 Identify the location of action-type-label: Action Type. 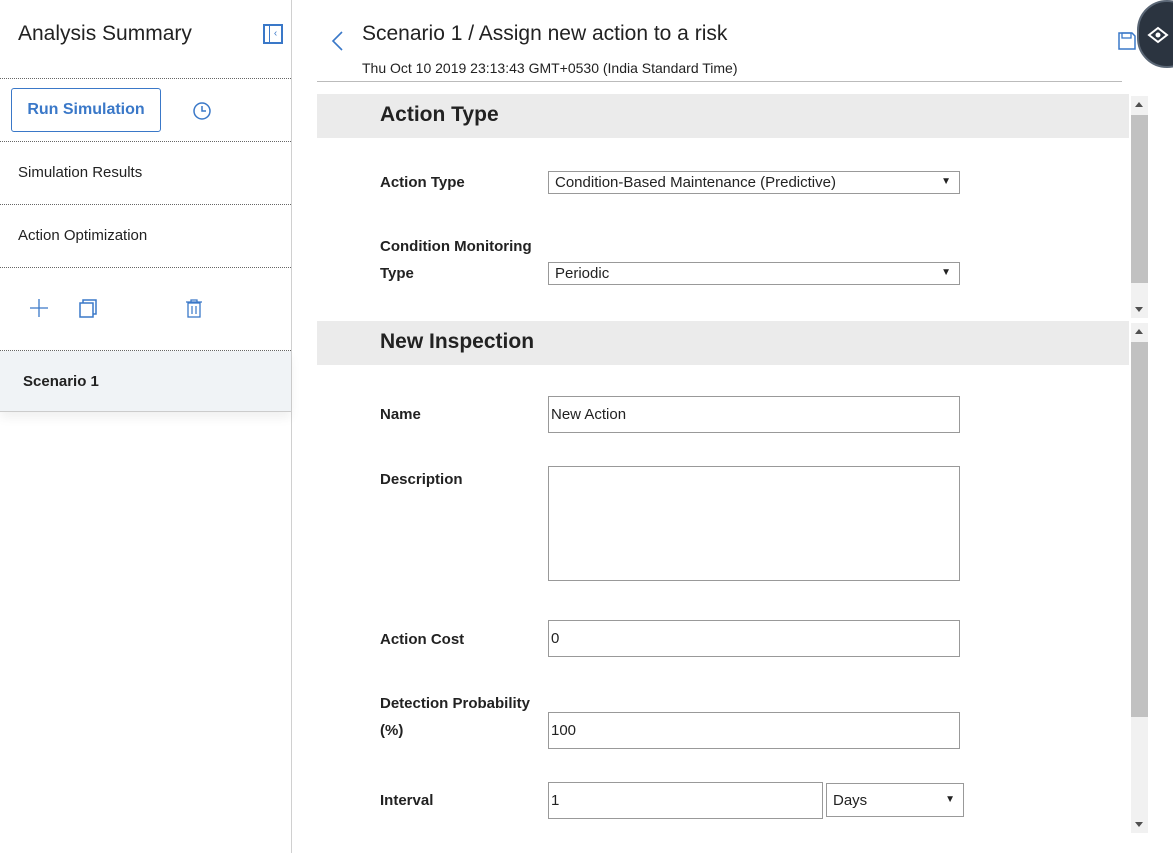
(422, 182).